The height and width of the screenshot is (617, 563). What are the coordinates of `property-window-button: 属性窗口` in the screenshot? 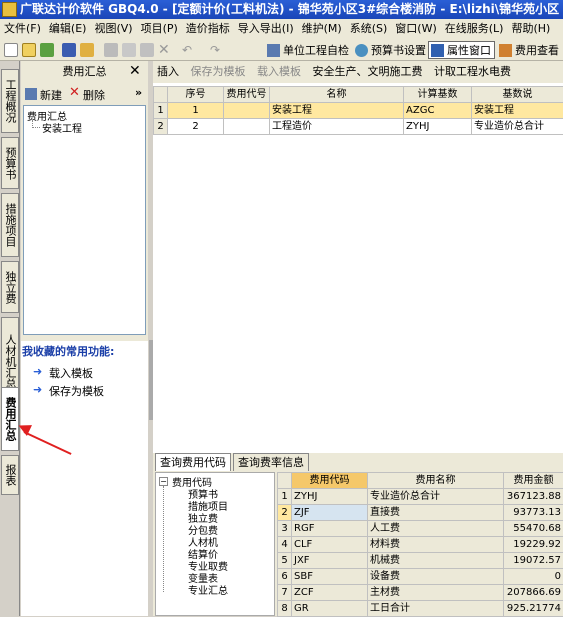 It's located at (461, 50).